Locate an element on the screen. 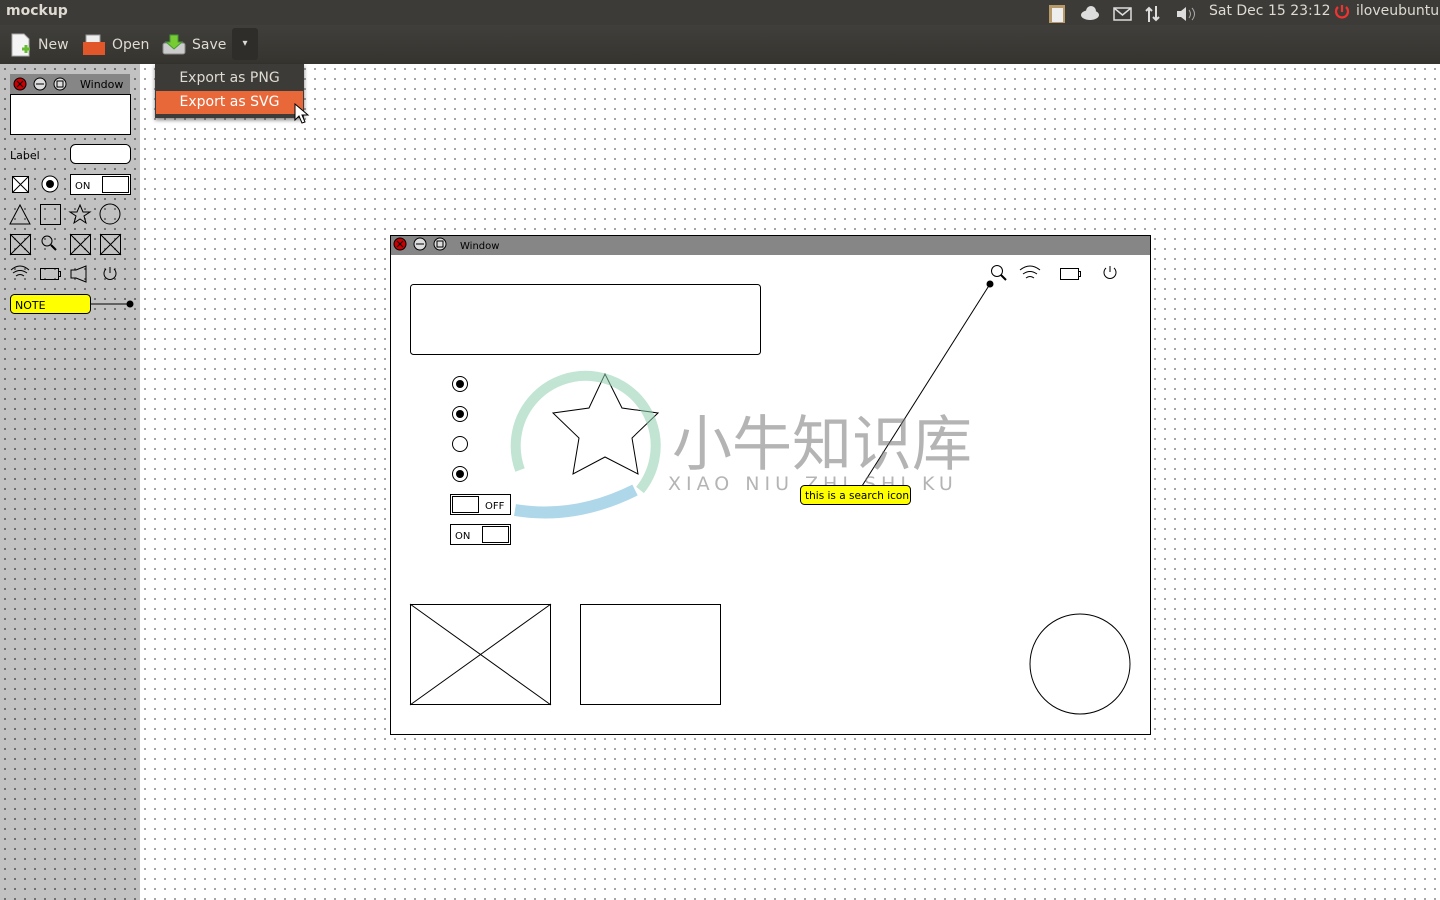  power-icon is located at coordinates (1342, 12).